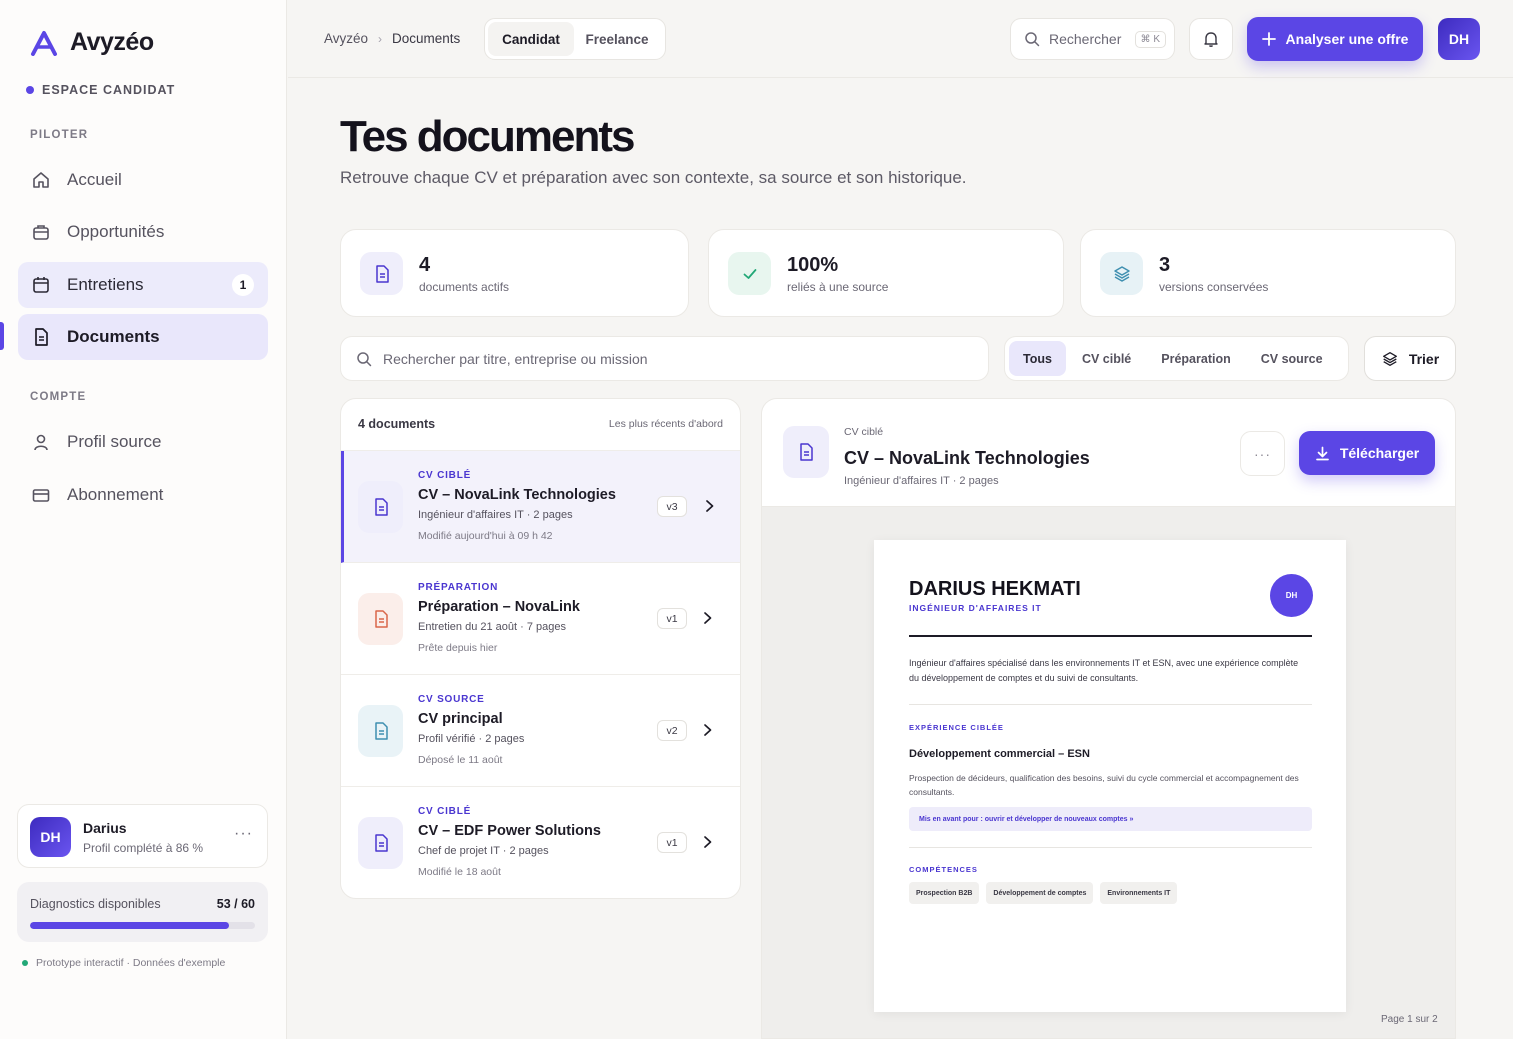  Describe the element at coordinates (458, 648) in the screenshot. I see `document-date: Prête depuis hier` at that location.